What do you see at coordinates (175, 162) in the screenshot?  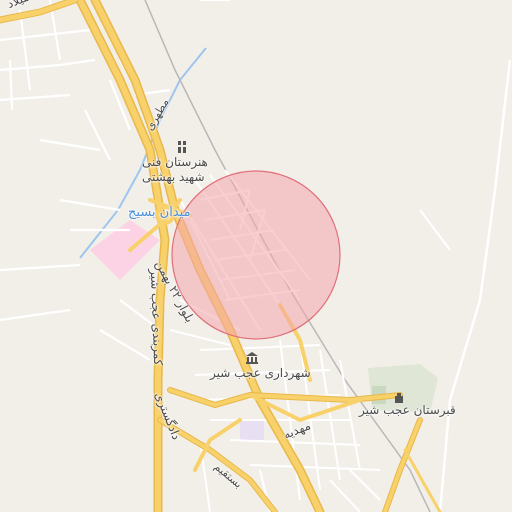 I see `label-honarestan-1: هنرستان فنی` at bounding box center [175, 162].